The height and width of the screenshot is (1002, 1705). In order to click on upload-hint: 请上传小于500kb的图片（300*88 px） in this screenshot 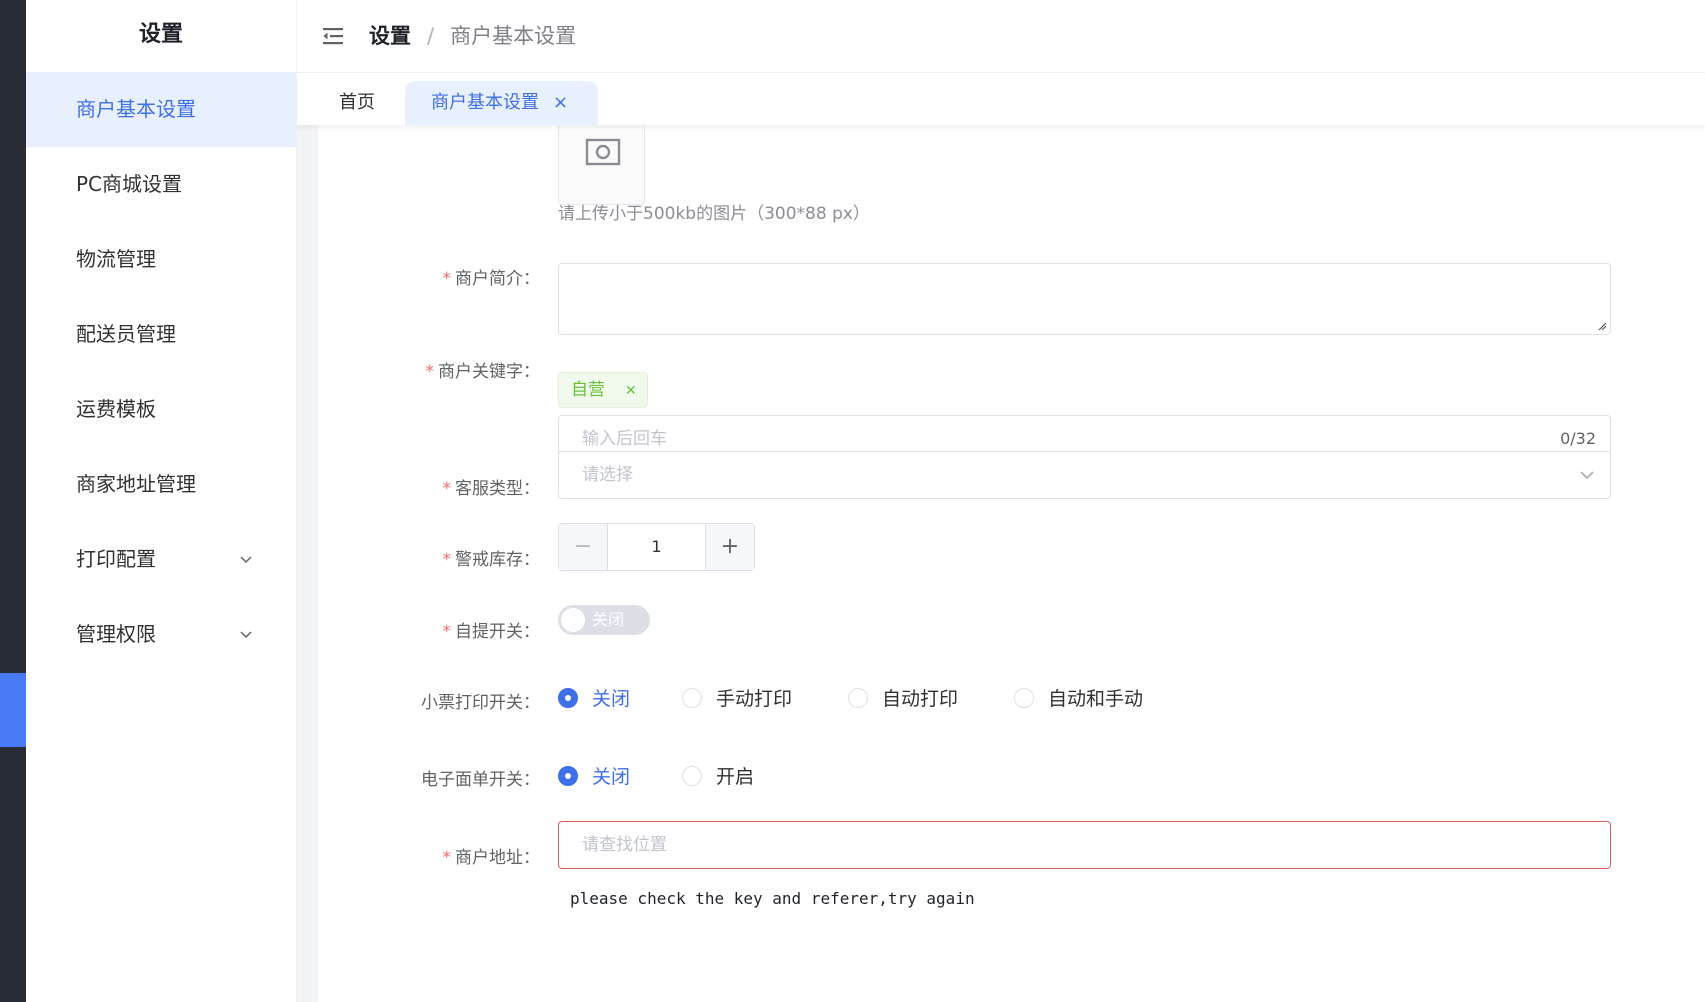, I will do `click(714, 214)`.